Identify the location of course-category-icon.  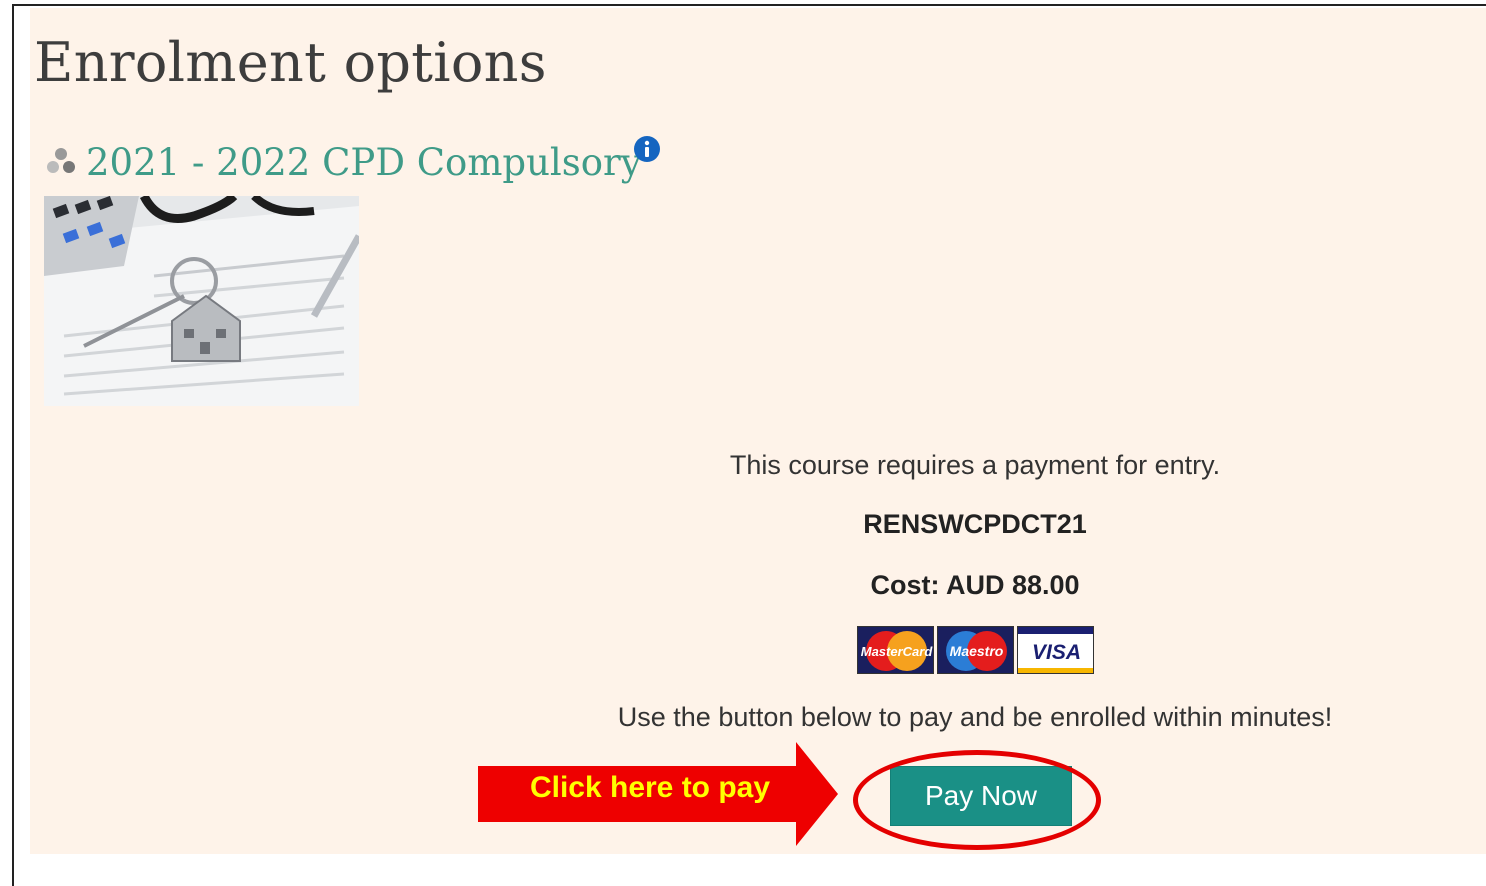
(61, 160).